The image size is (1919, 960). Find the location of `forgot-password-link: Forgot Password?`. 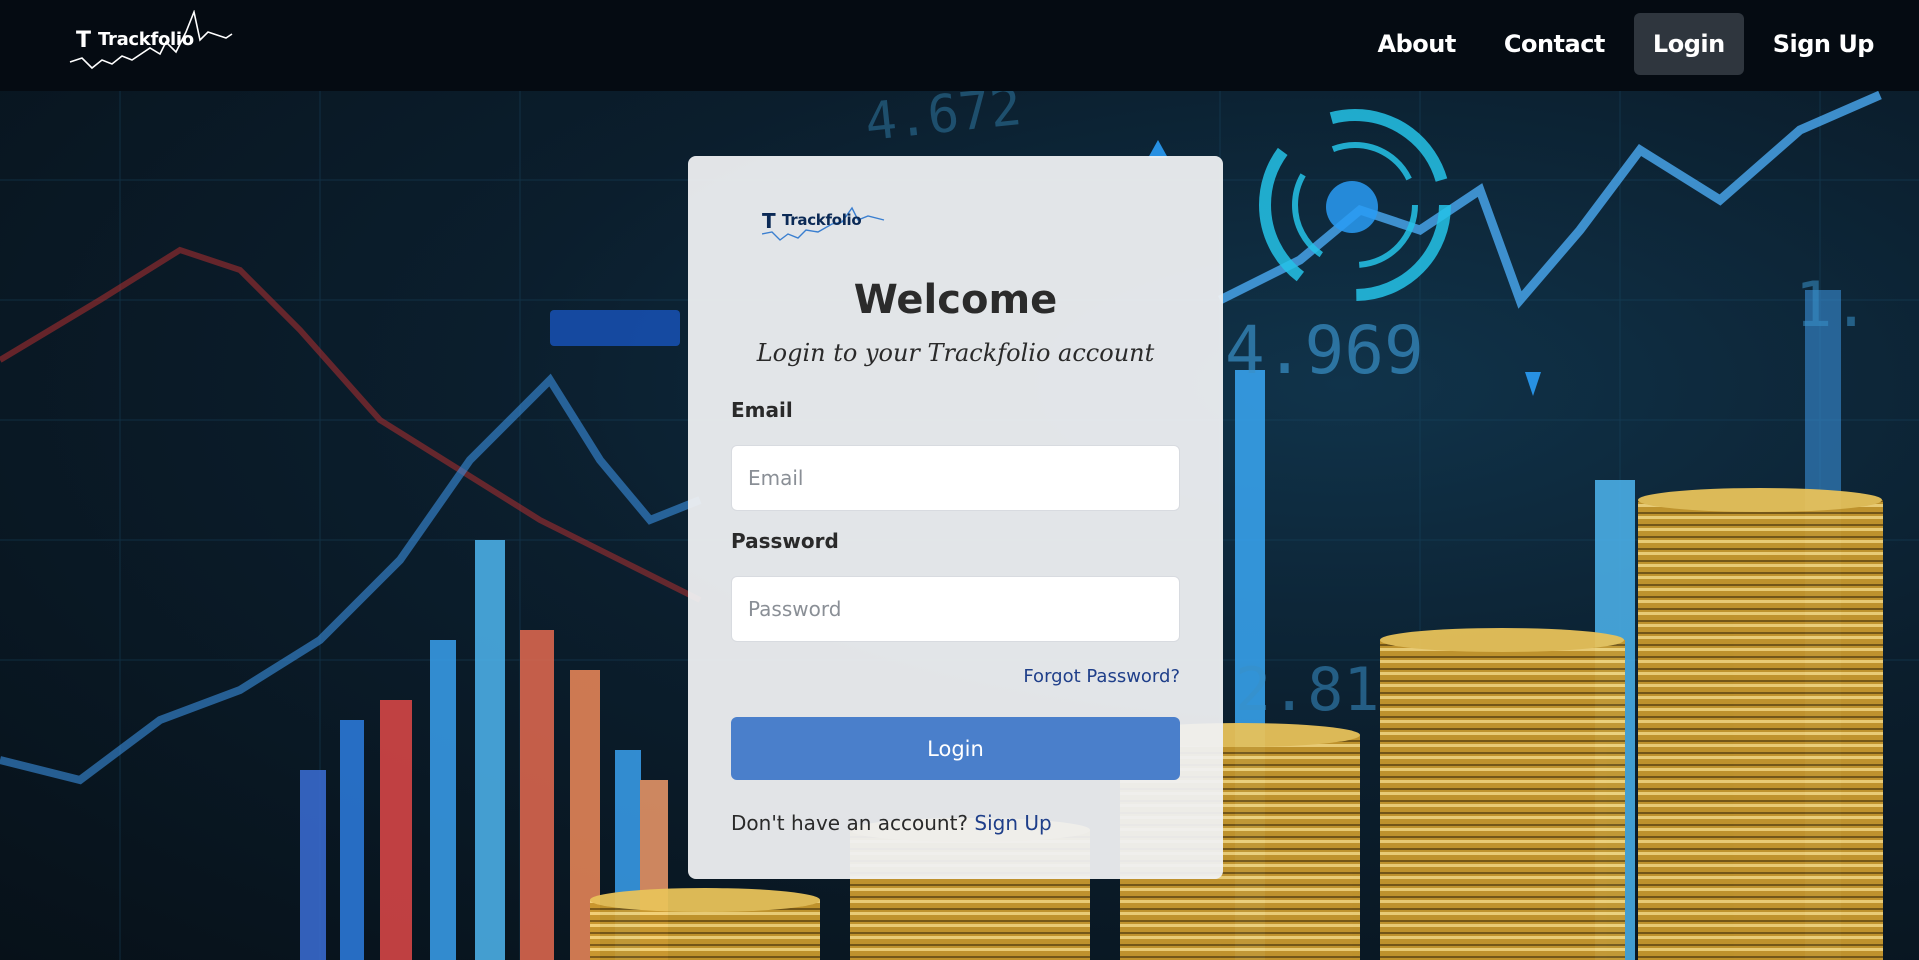

forgot-password-link: Forgot Password? is located at coordinates (1101, 676).